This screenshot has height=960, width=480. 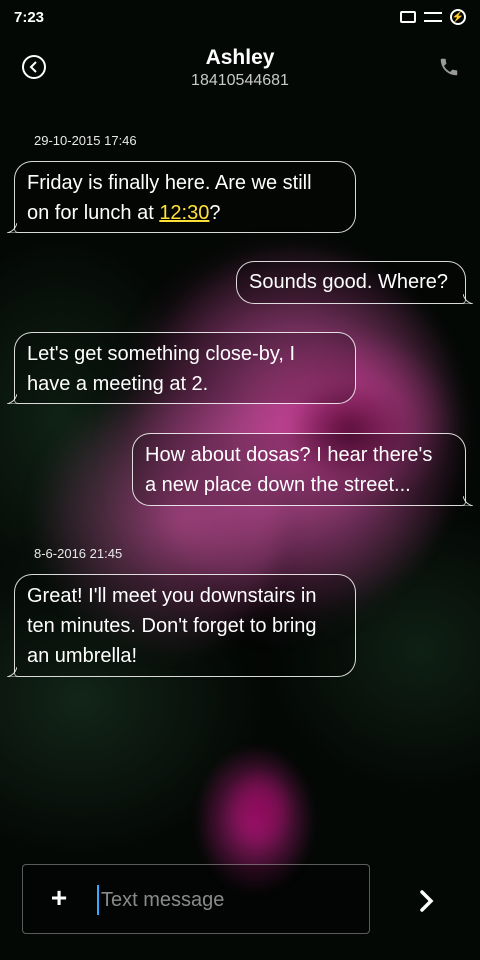 I want to click on message-text: on for lunch at, so click(x=93, y=213).